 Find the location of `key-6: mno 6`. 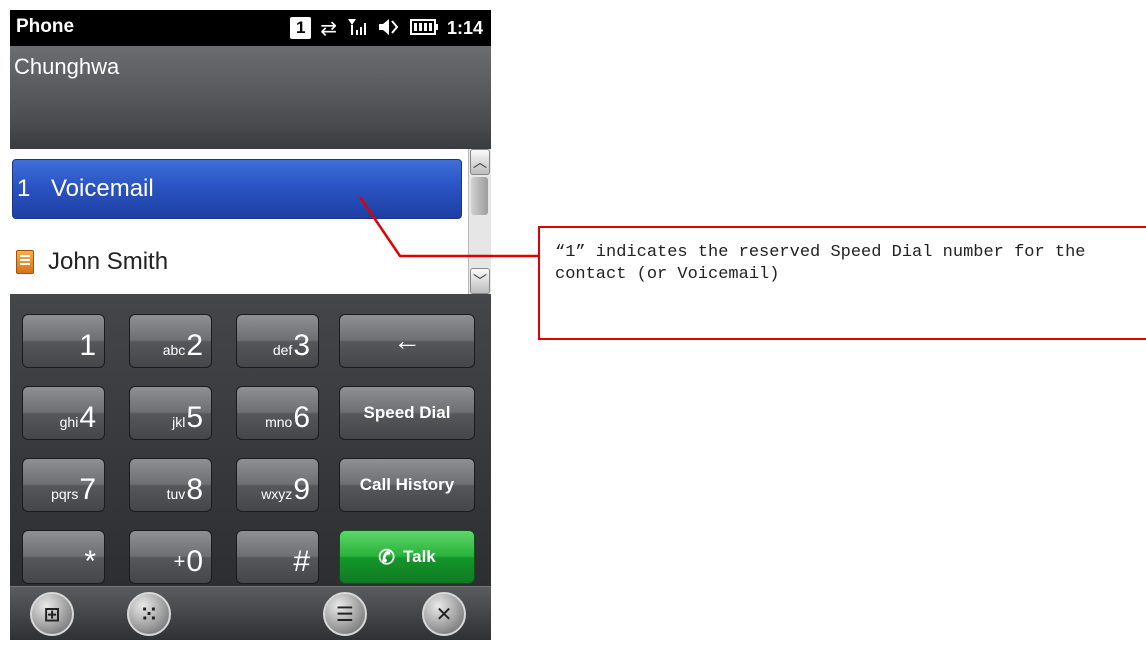

key-6: mno 6 is located at coordinates (277, 413).